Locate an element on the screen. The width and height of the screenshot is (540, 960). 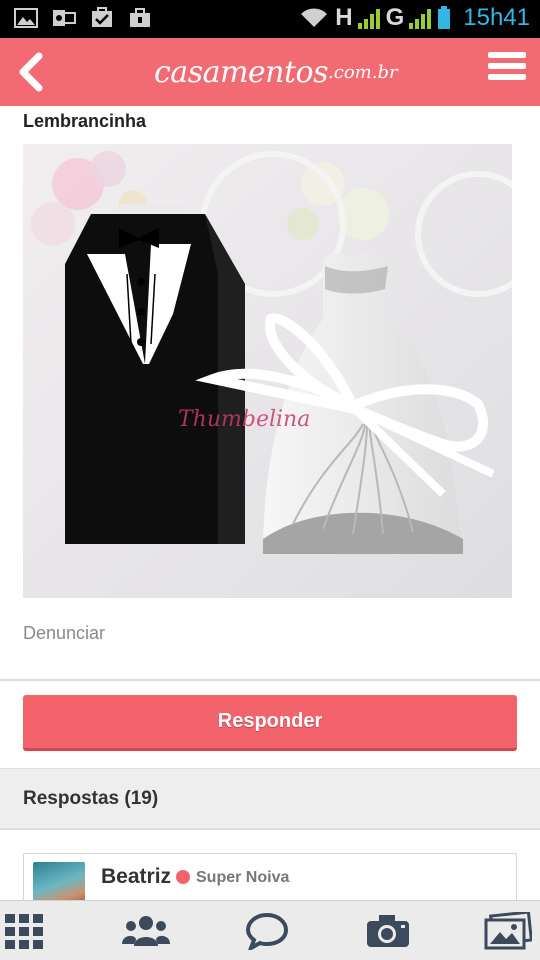
logo-wordmark: casamentos is located at coordinates (241, 72).